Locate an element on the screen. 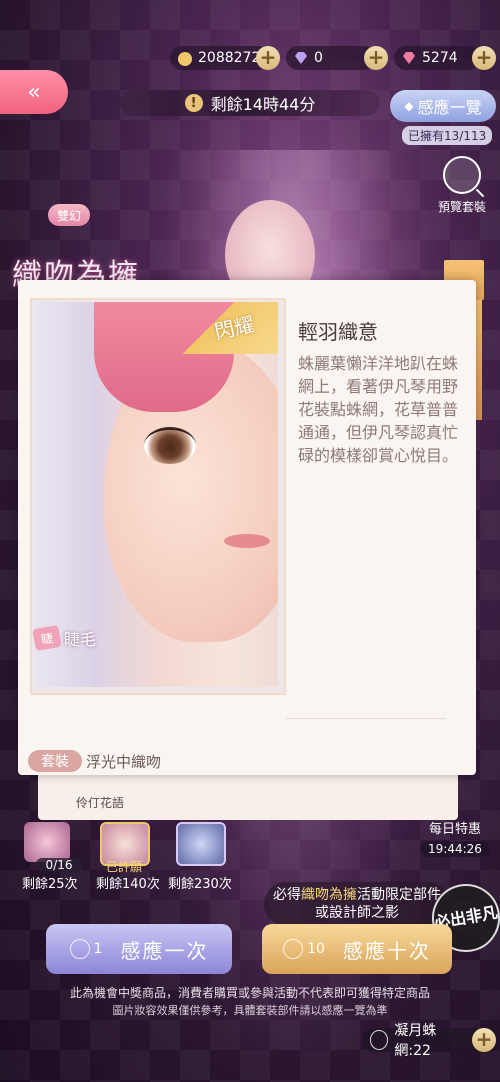 The image size is (500, 1082). guarantee-line2: 或設計師之影 is located at coordinates (357, 913).